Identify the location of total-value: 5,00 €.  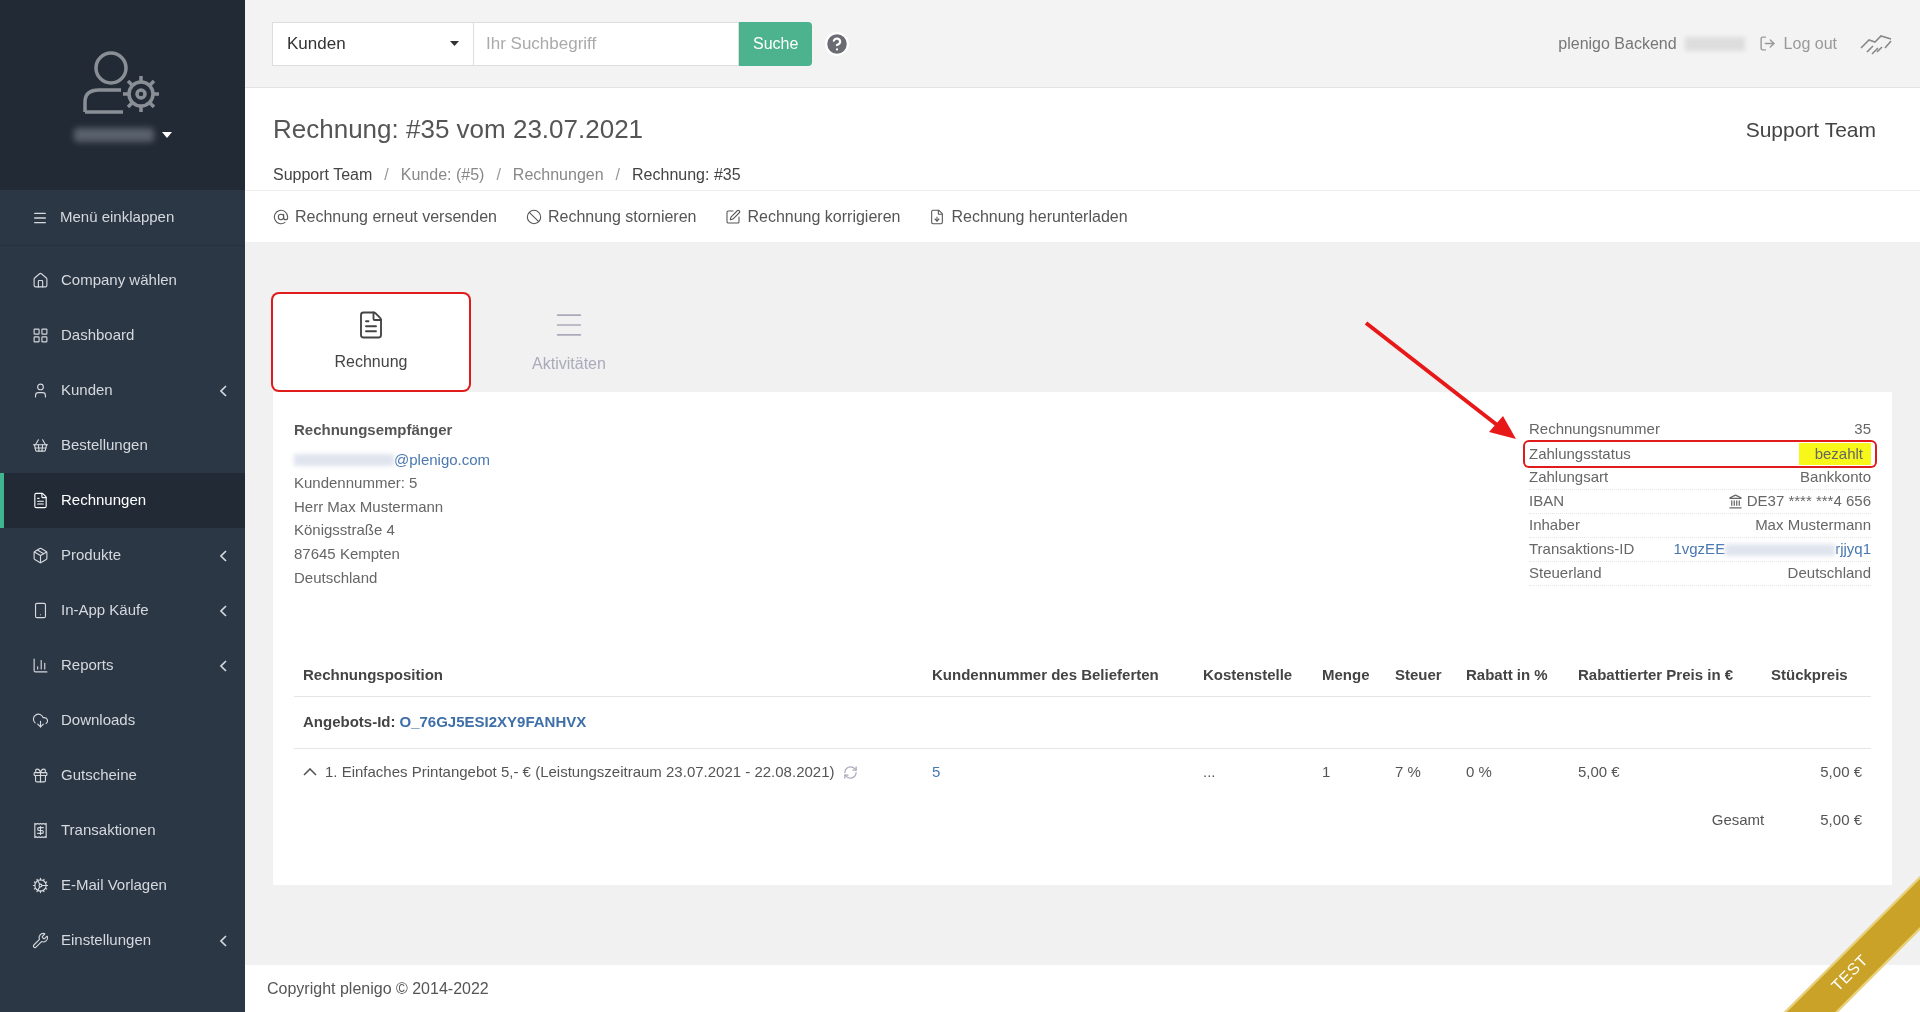
(1841, 819).